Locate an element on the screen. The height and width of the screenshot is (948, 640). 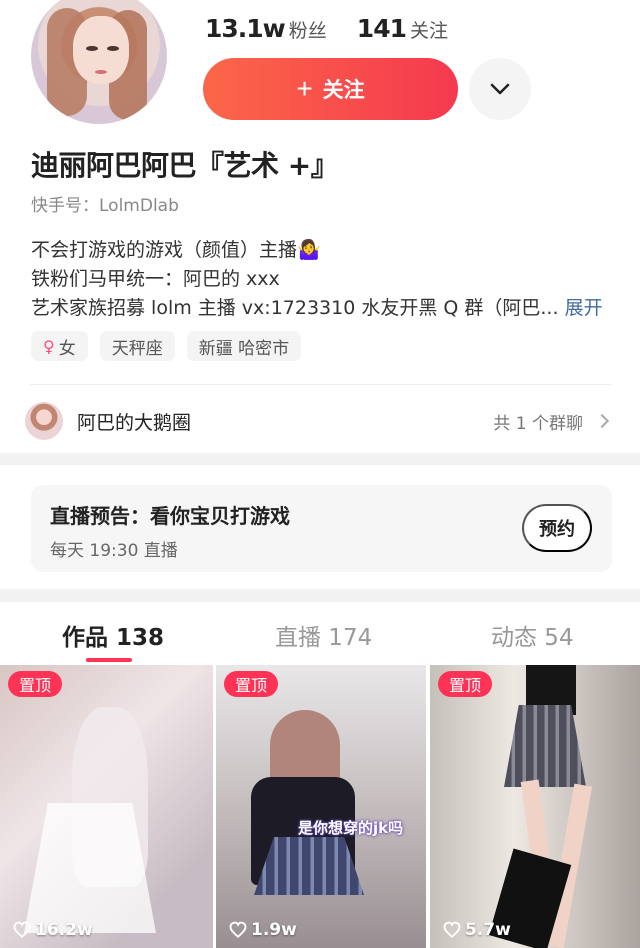
video-card: 置顶 5.7w is located at coordinates (535, 806).